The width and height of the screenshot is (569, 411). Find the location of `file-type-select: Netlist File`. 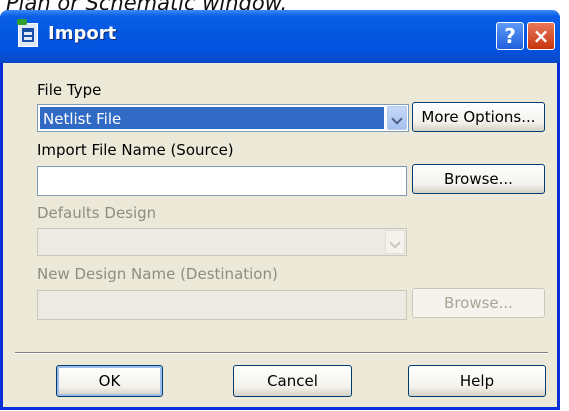

file-type-select: Netlist File is located at coordinates (223, 118).